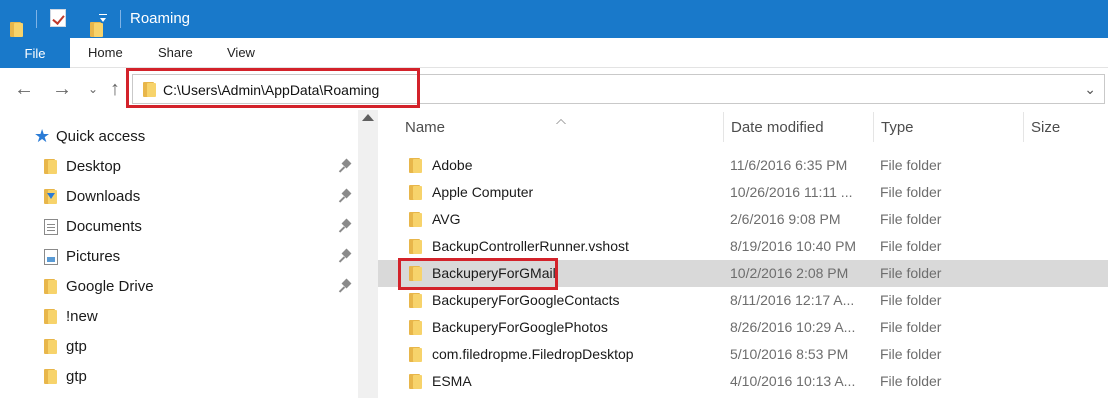  What do you see at coordinates (179, 347) in the screenshot?
I see `sidebar-item-gtp: gtp` at bounding box center [179, 347].